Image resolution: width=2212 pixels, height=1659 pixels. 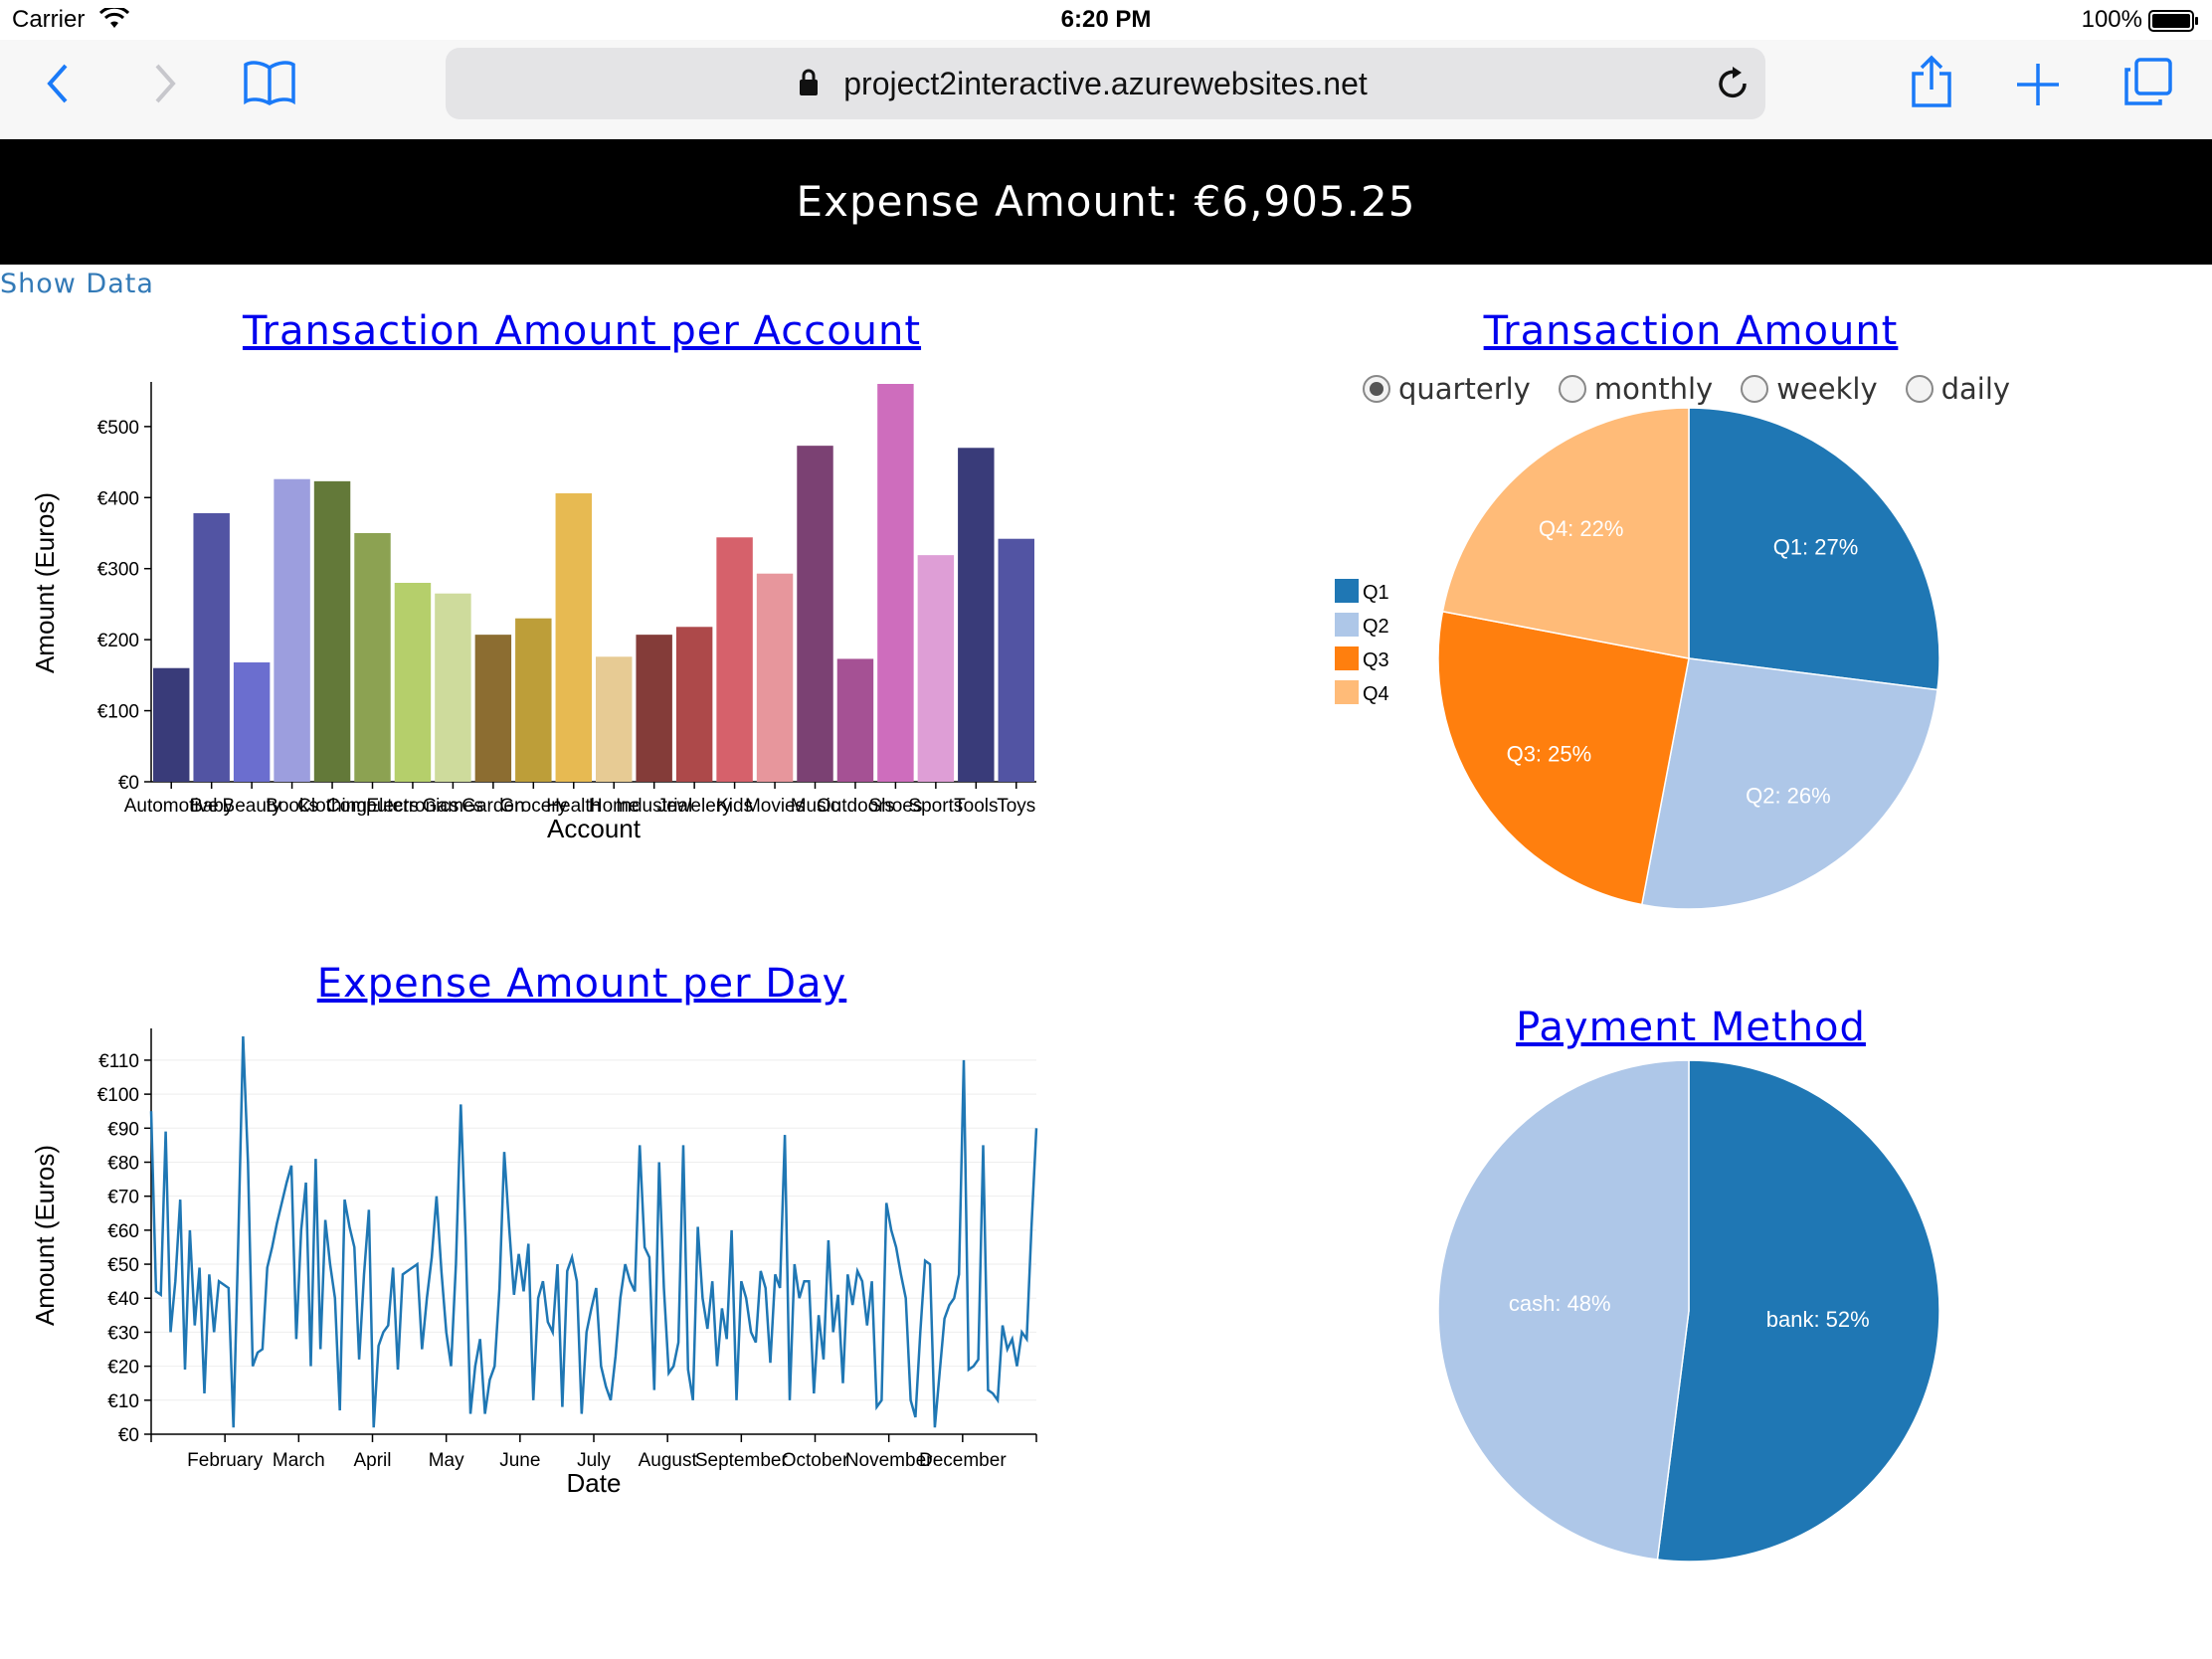 What do you see at coordinates (211, 647) in the screenshot?
I see `bar-baby` at bounding box center [211, 647].